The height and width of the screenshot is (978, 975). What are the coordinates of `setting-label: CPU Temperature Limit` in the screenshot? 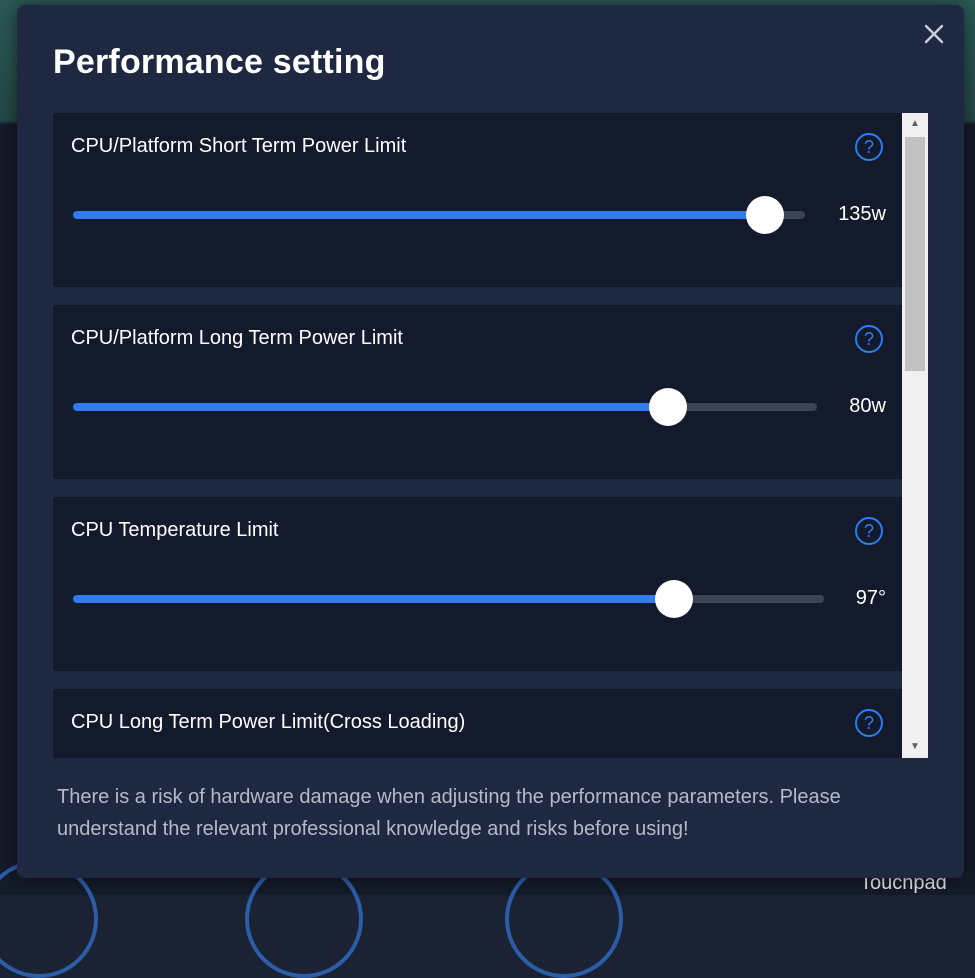 It's located at (175, 530).